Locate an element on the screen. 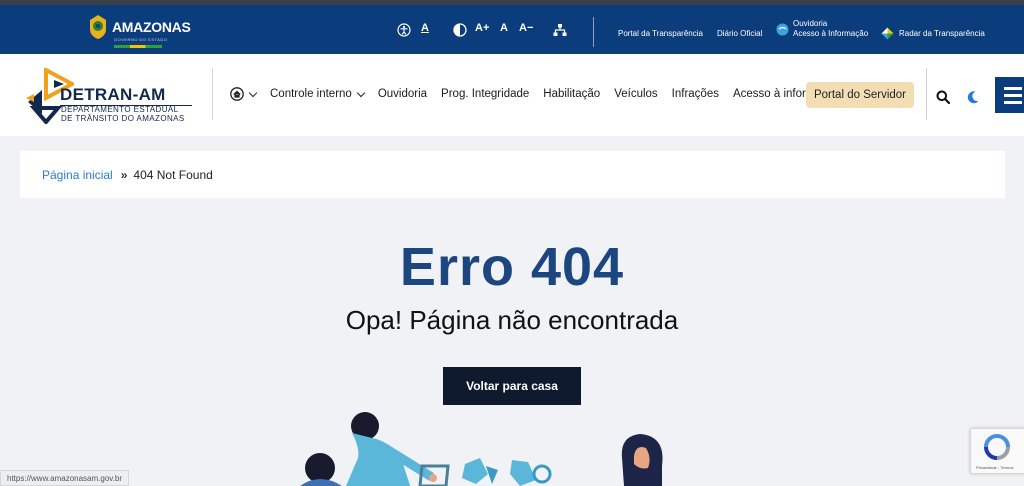  flag-stripe is located at coordinates (138, 46).